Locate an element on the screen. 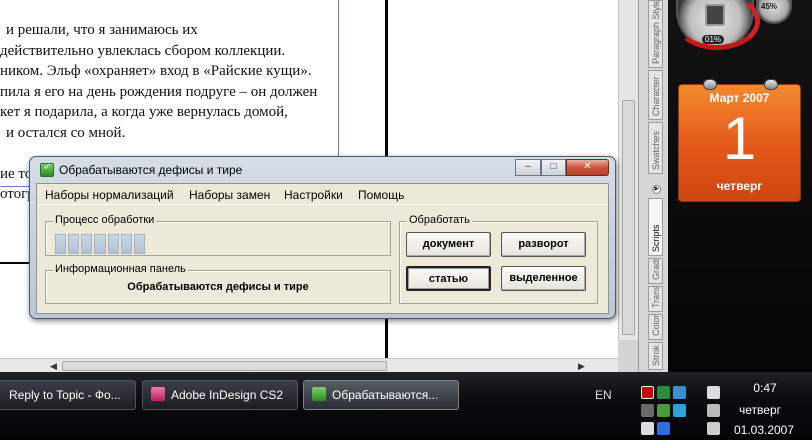  tab-gradient: Gradi is located at coordinates (655, 271).